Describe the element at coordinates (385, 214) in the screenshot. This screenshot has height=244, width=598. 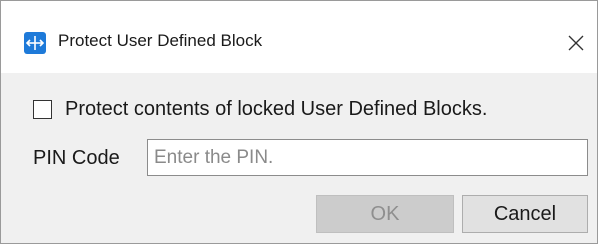
I see `ok-button: OK` at that location.